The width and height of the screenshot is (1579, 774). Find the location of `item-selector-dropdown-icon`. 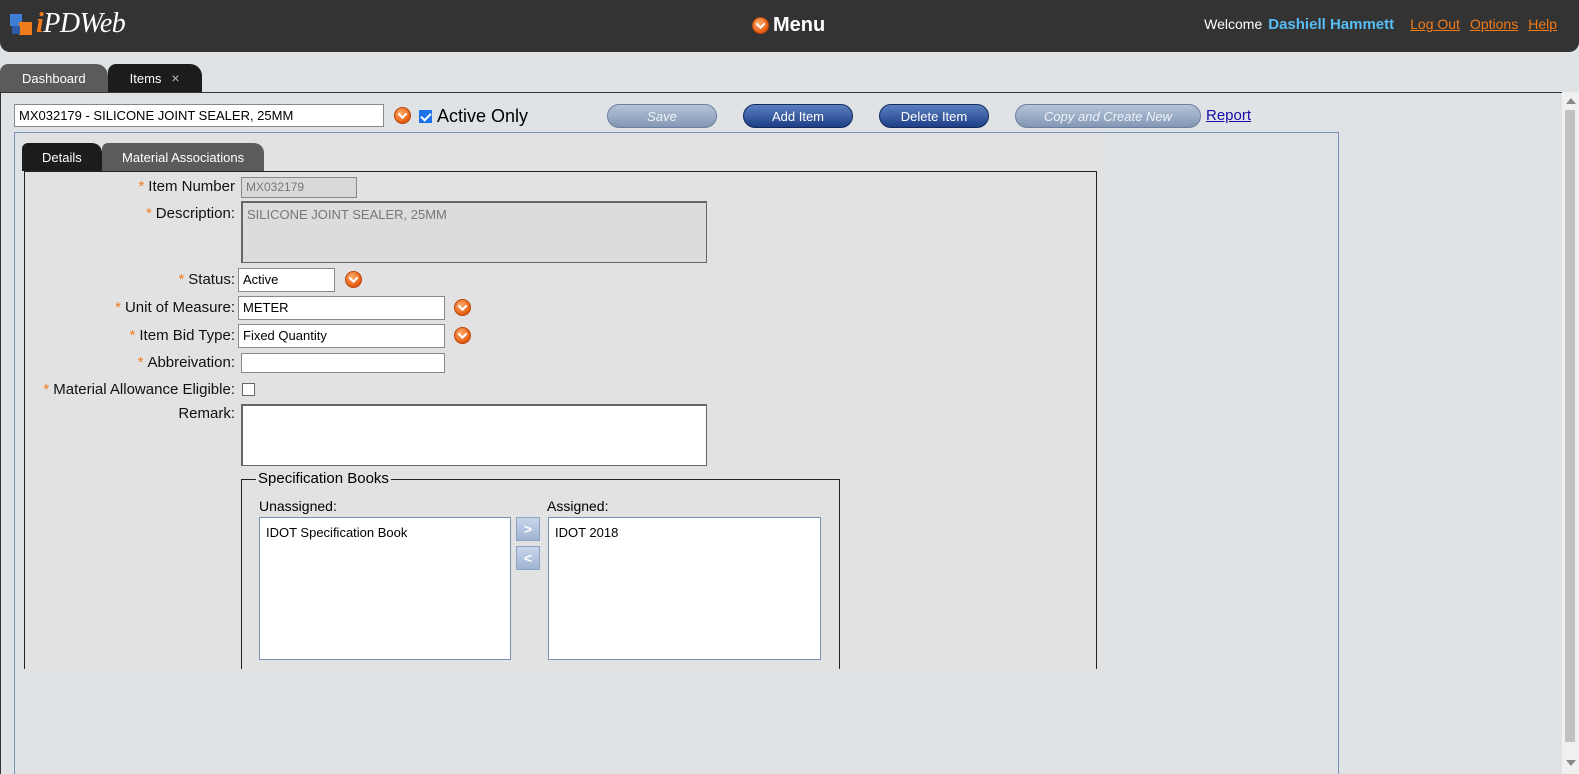

item-selector-dropdown-icon is located at coordinates (402, 115).